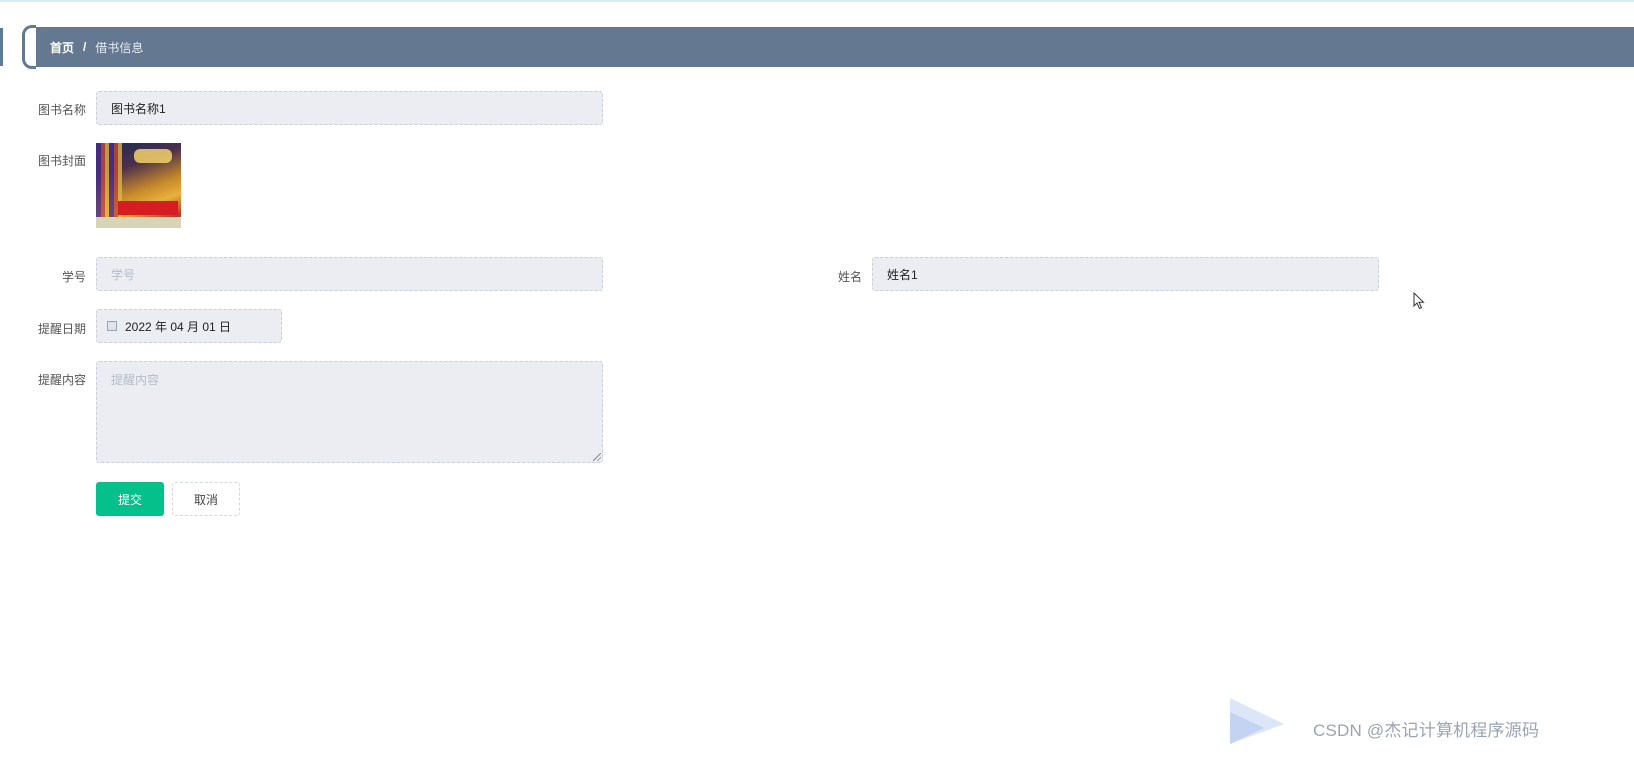 Image resolution: width=1634 pixels, height=776 pixels. What do you see at coordinates (135, 380) in the screenshot?
I see `remind-content-placeholder: 提醒内容` at bounding box center [135, 380].